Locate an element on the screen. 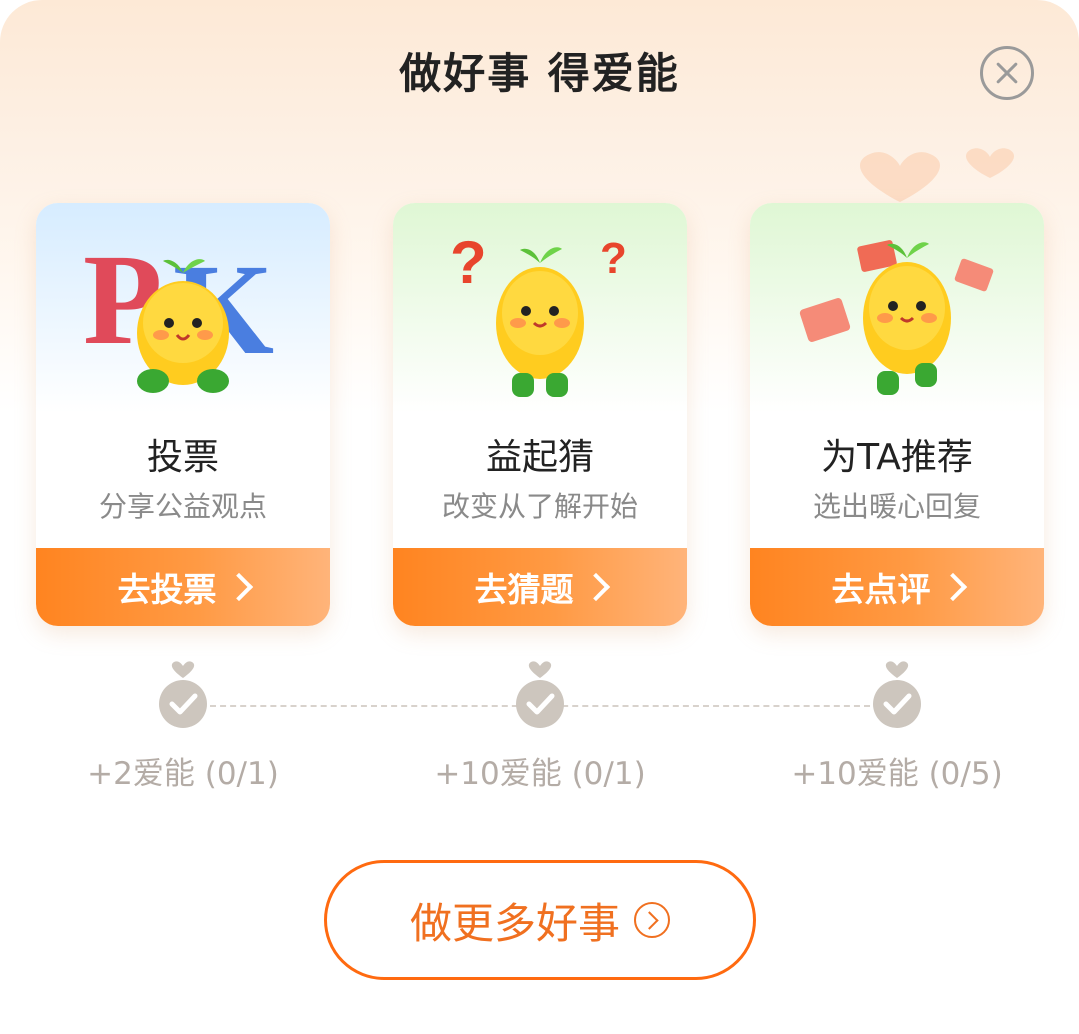 Image resolution: width=1079 pixels, height=1034 pixels. task-desc: 选出暖心回复 is located at coordinates (896, 506).